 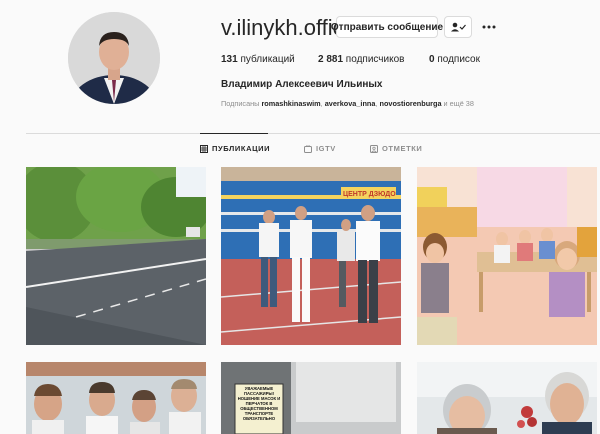 I want to click on followed-by-suffix: и ещё 38, so click(x=457, y=103).